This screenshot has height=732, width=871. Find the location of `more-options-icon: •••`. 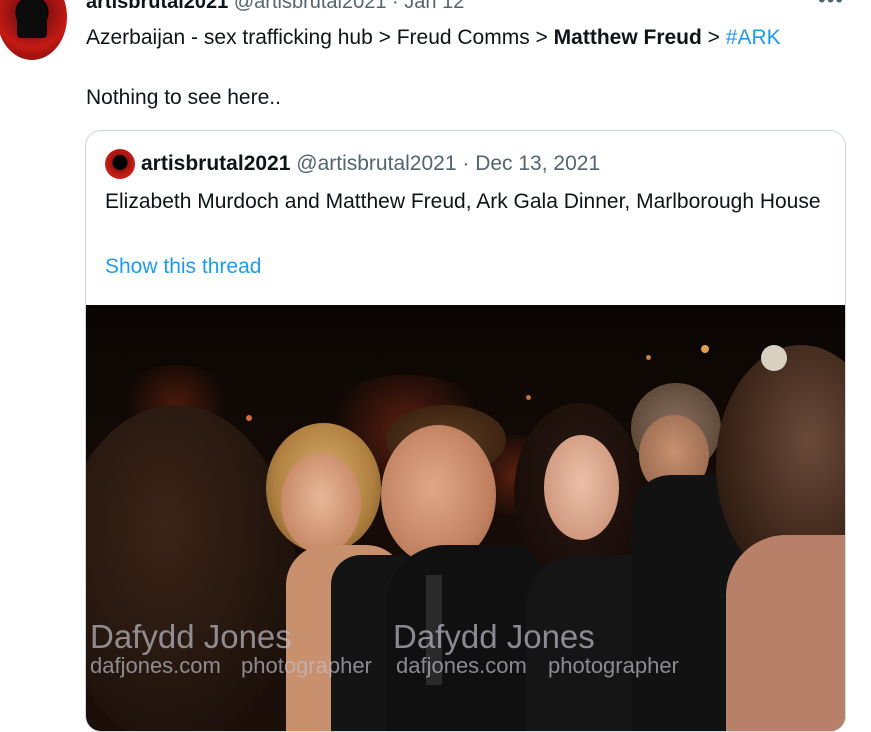

more-options-icon: ••• is located at coordinates (831, 6).